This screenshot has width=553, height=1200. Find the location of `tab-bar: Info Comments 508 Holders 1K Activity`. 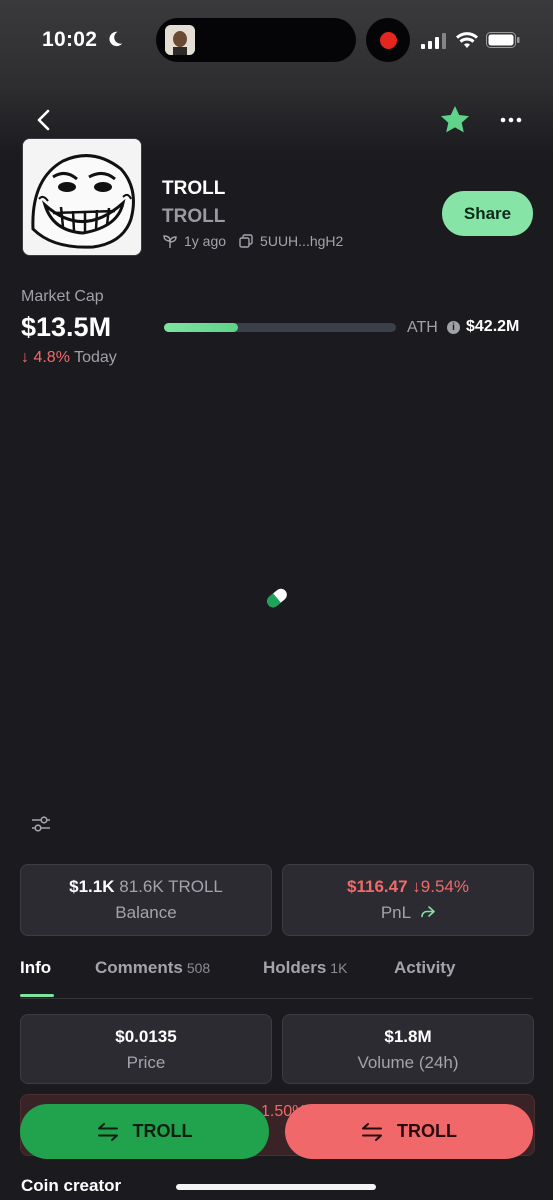

tab-bar: Info Comments 508 Holders 1K Activity is located at coordinates (276, 976).